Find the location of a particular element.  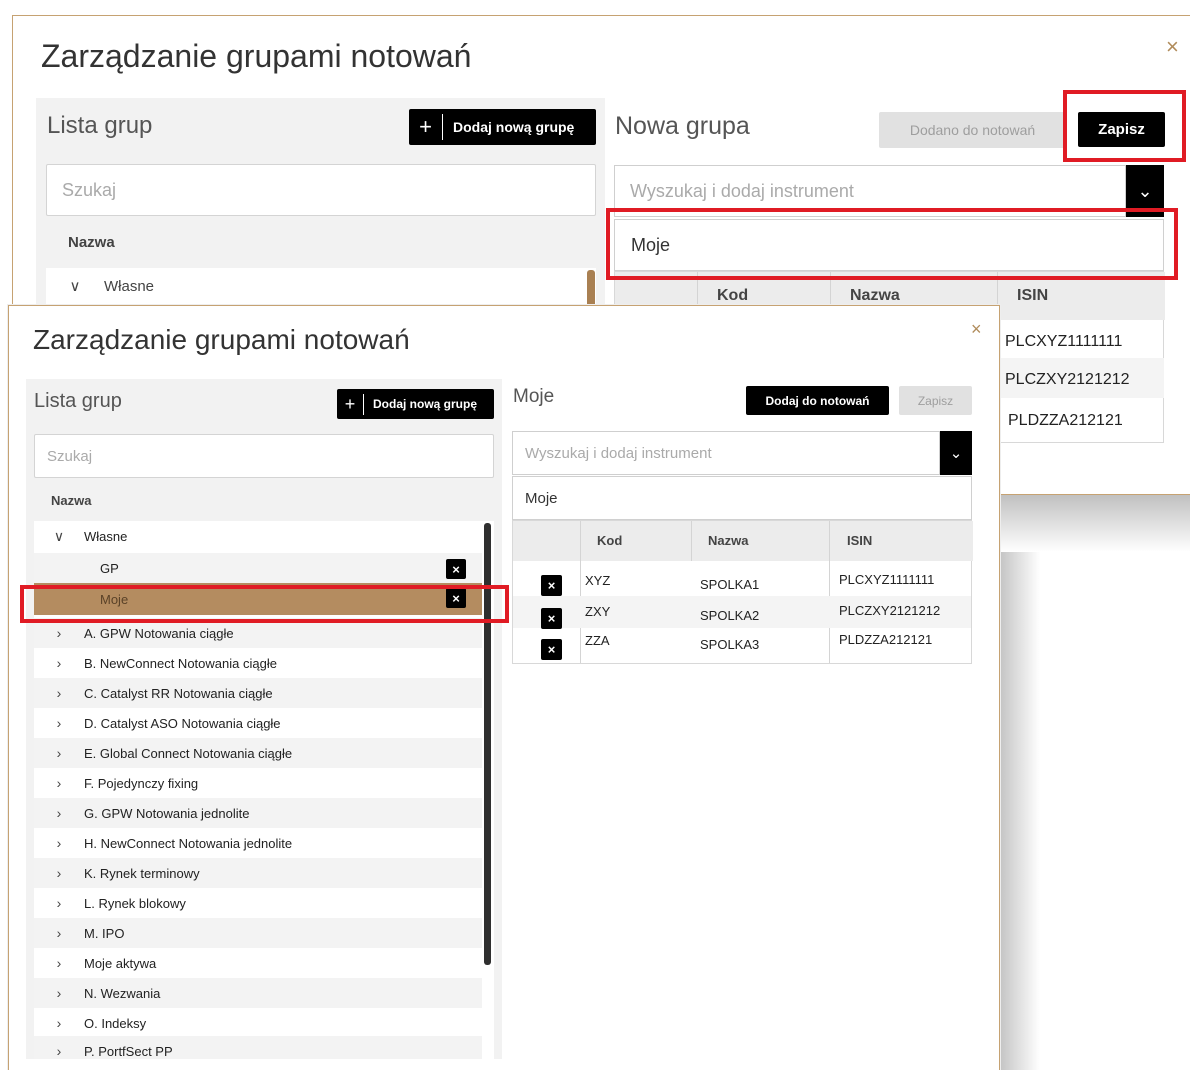

tree-item: › F. Pojedynczy fixing is located at coordinates (258, 783).